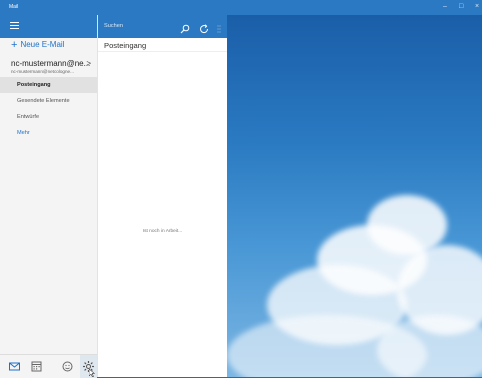 The image size is (482, 378). What do you see at coordinates (14, 25) in the screenshot?
I see `hamburger-menu-icon` at bounding box center [14, 25].